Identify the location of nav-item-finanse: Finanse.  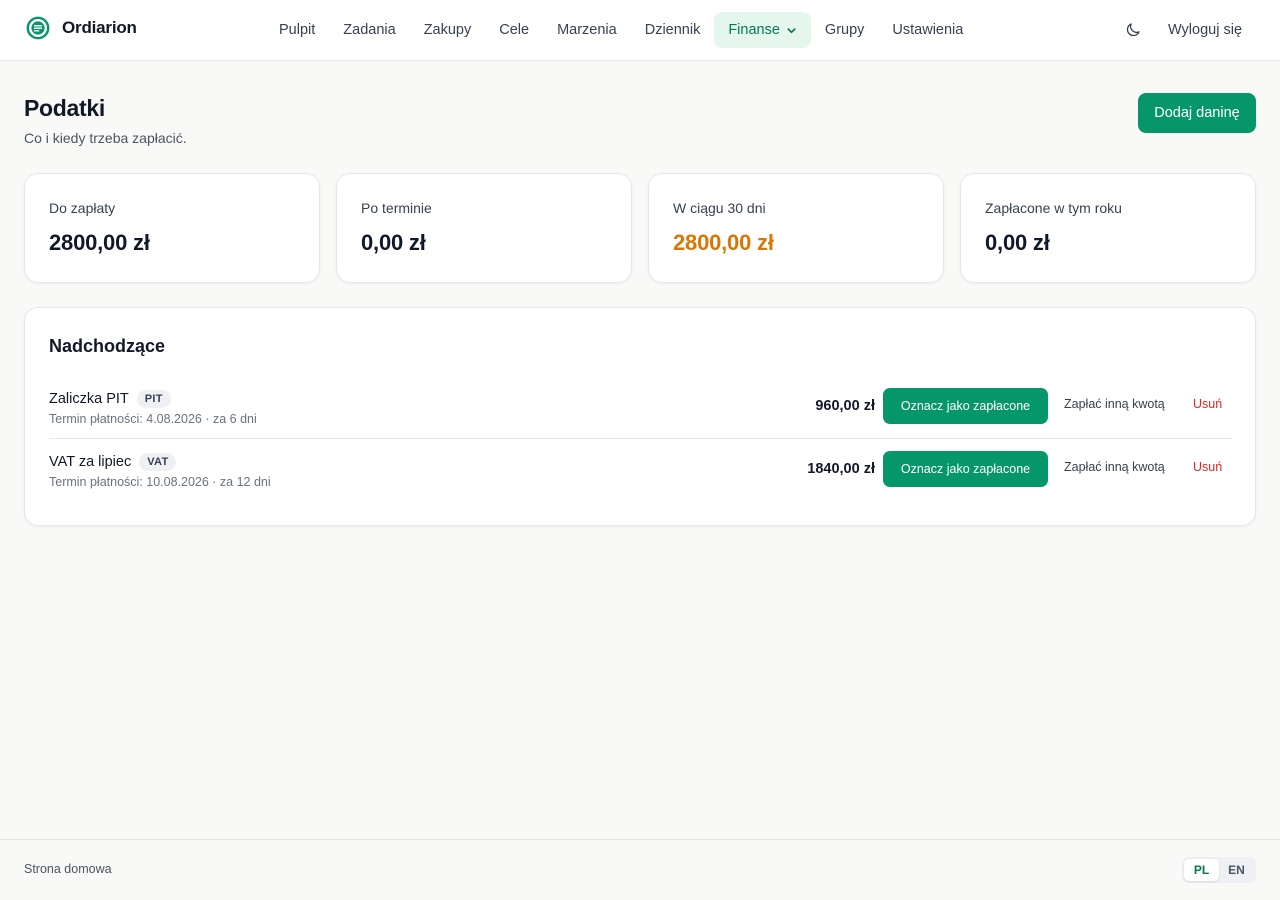
(762, 30).